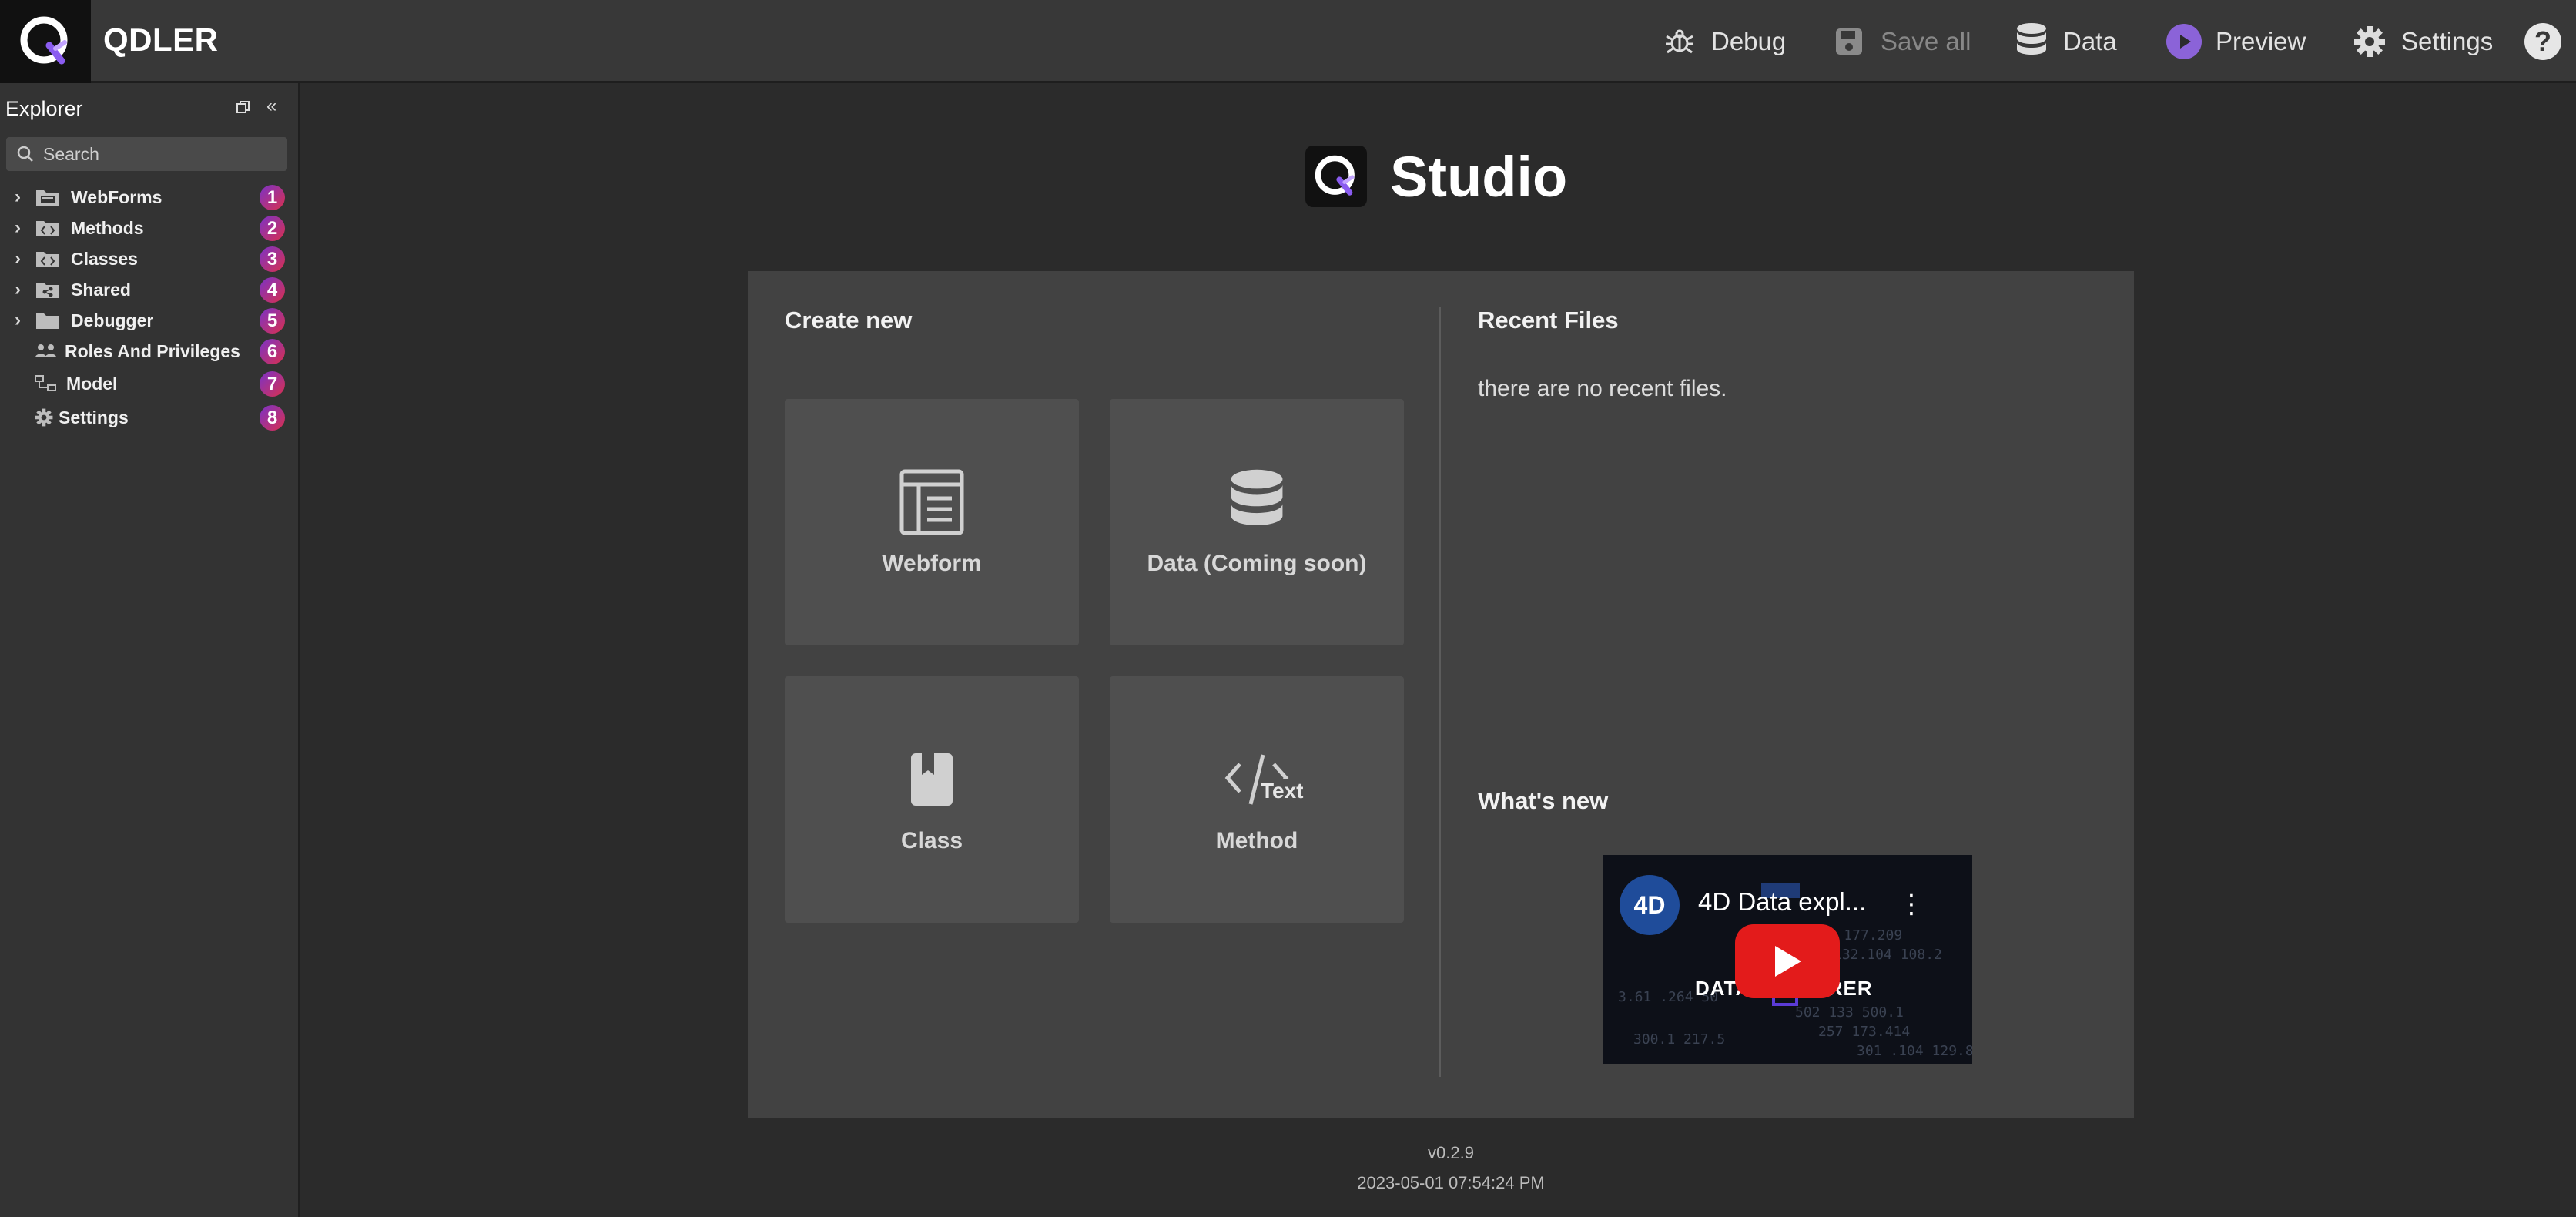 This screenshot has width=2576, height=1217. I want to click on no-recent-files-text: there are no recent files., so click(1603, 389).